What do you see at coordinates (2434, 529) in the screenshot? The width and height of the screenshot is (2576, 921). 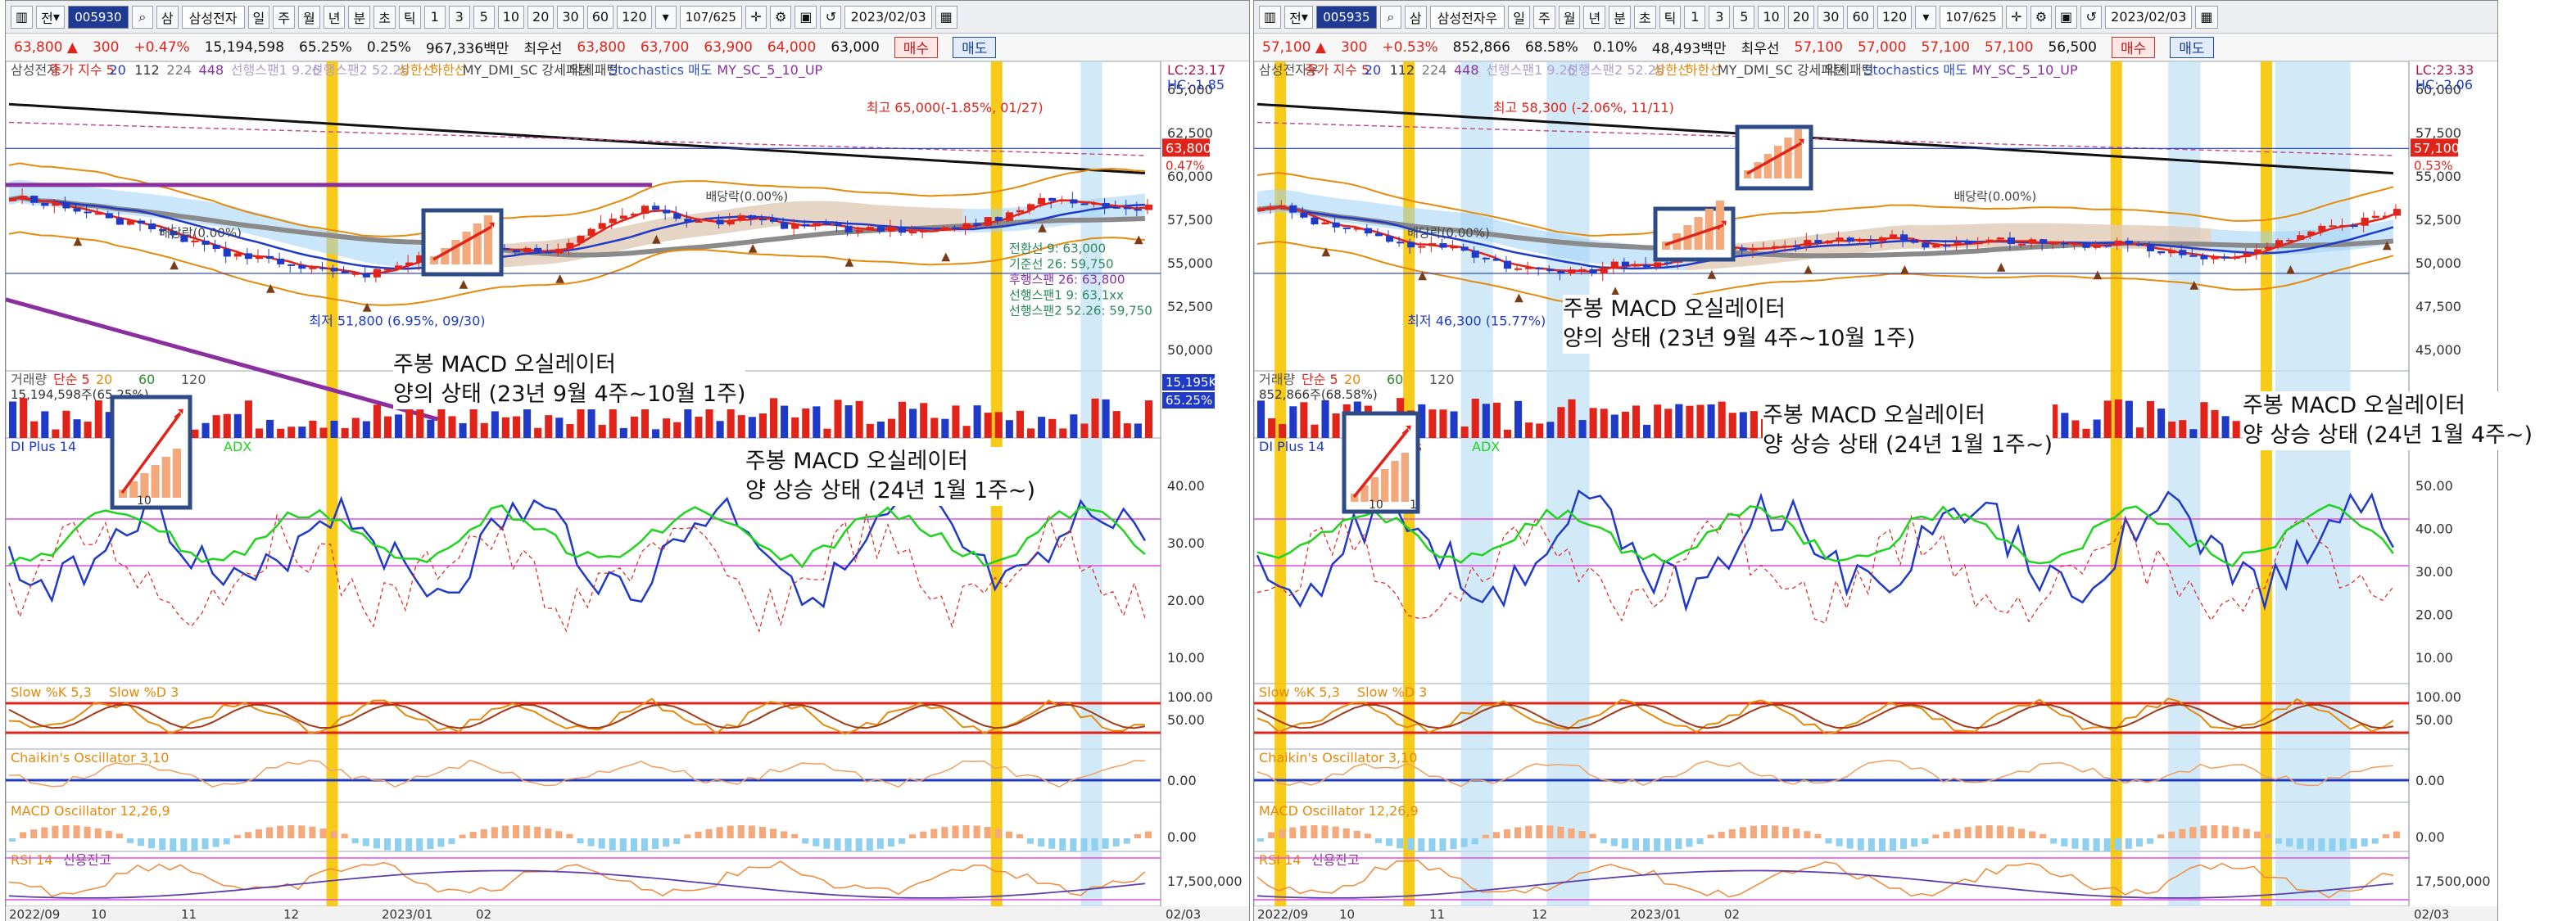 I see `dmi-axis-label: 40.00` at bounding box center [2434, 529].